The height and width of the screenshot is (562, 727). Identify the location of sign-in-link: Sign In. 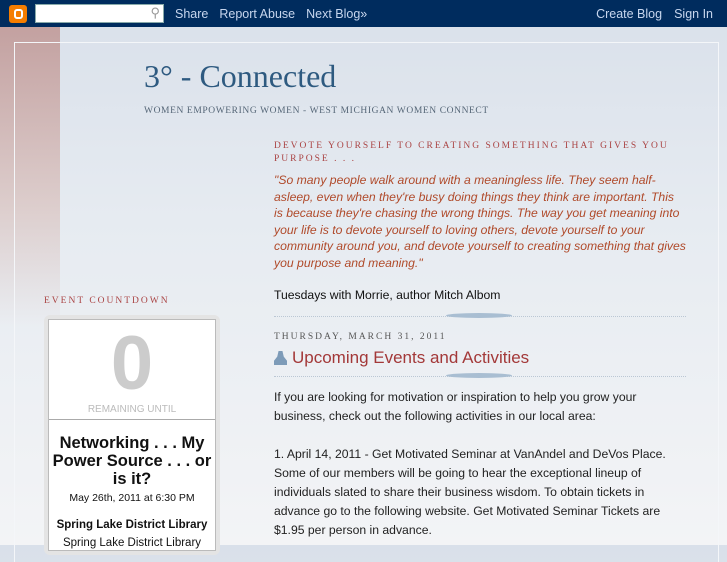
(693, 14).